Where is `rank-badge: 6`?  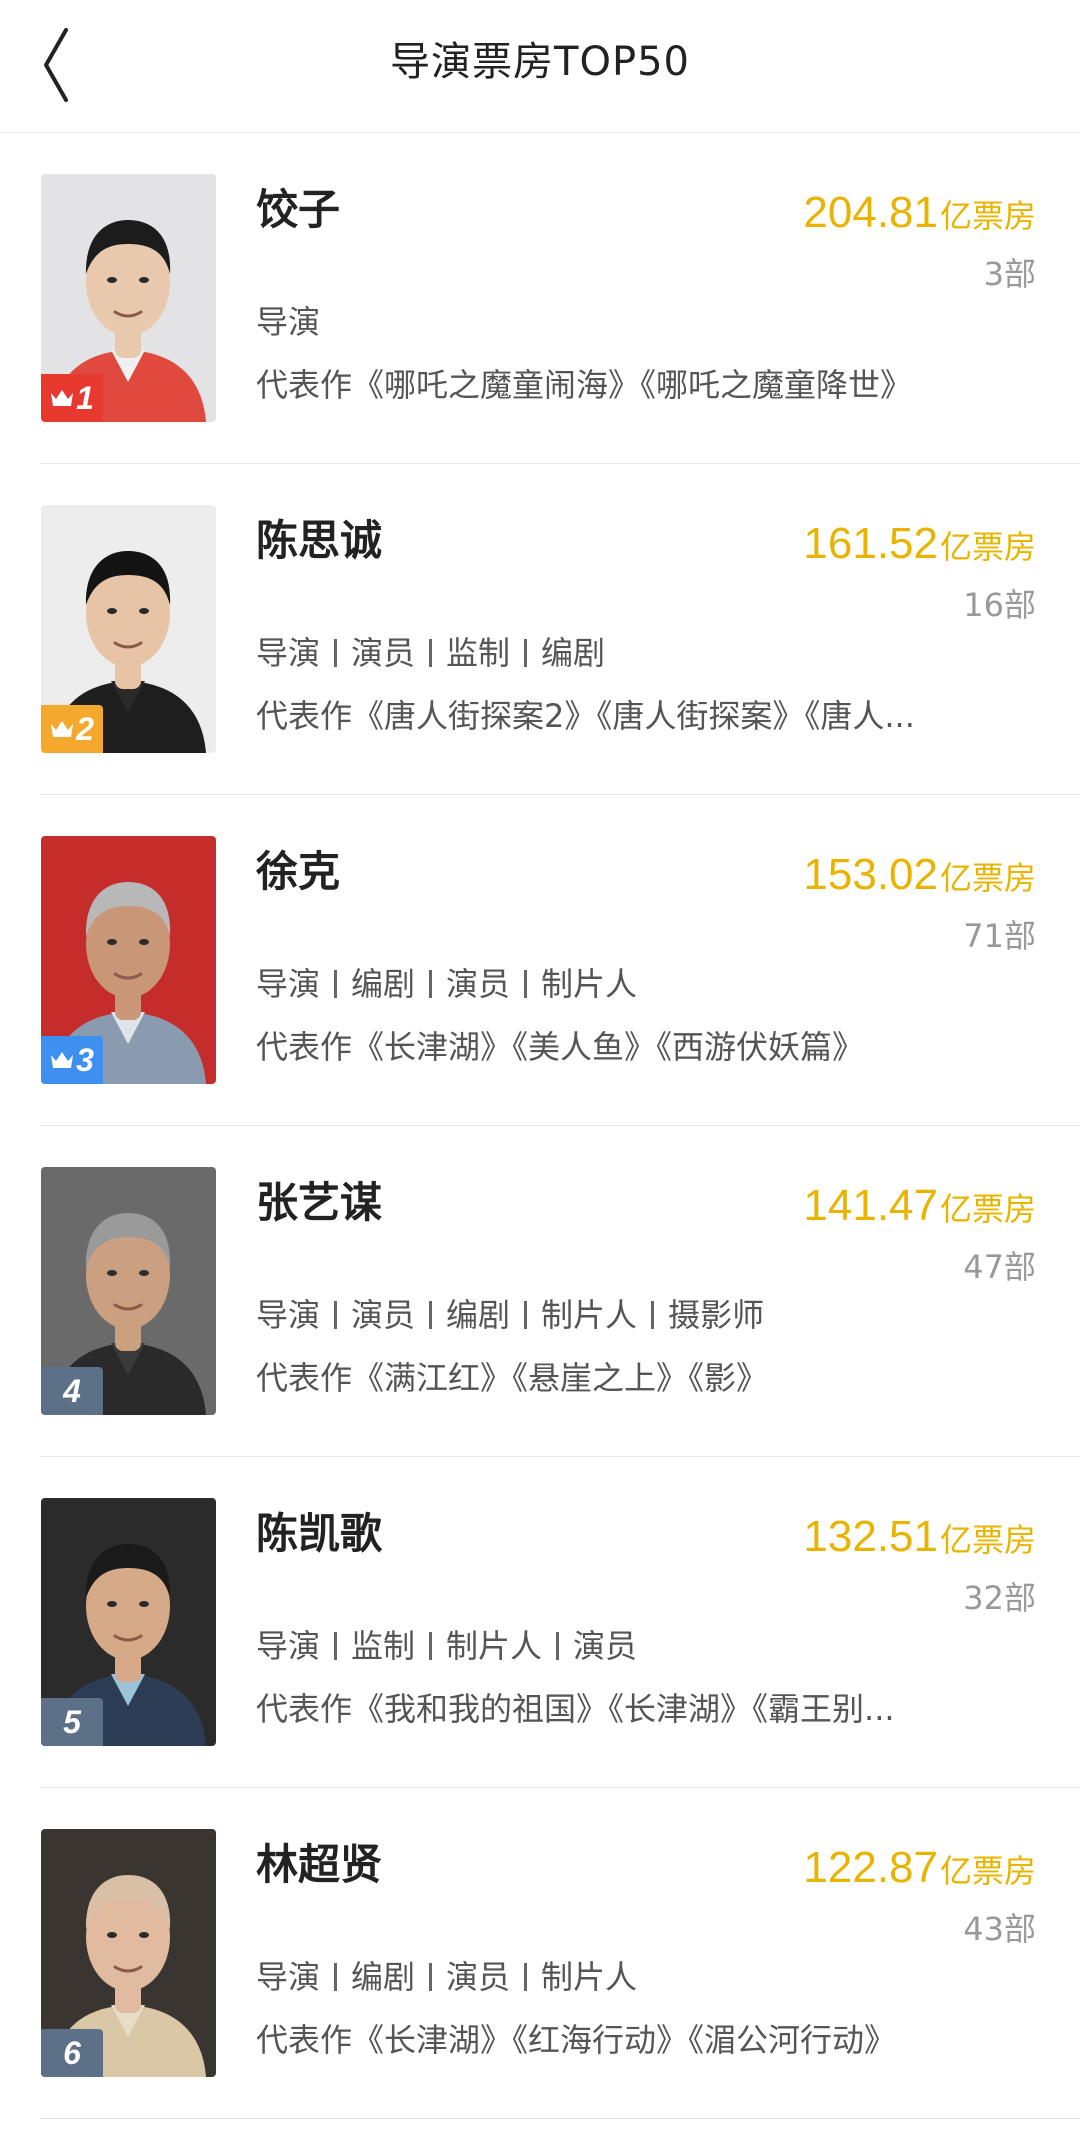
rank-badge: 6 is located at coordinates (72, 2053).